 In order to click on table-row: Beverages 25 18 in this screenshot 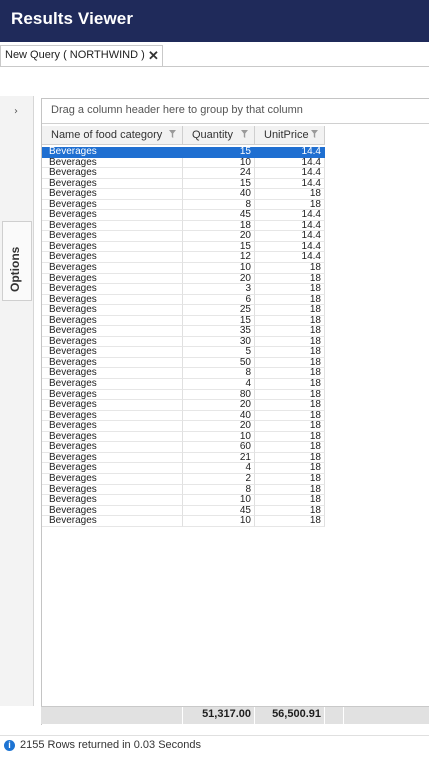, I will do `click(235, 310)`.